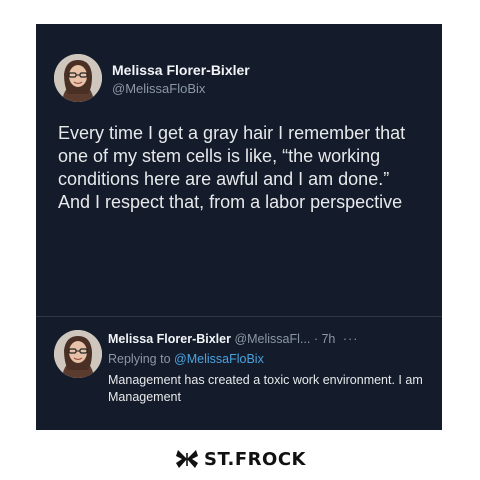 The height and width of the screenshot is (480, 480). I want to click on author-handle: @MelissaFloBix, so click(158, 88).